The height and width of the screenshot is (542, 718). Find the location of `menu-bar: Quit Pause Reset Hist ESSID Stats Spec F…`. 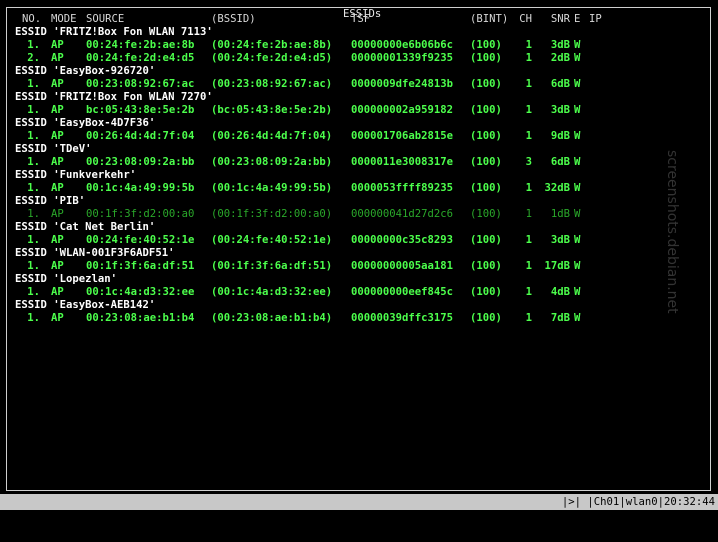

menu-bar: Quit Pause Reset Hist ESSID Stats Spec F… is located at coordinates (172, 518).